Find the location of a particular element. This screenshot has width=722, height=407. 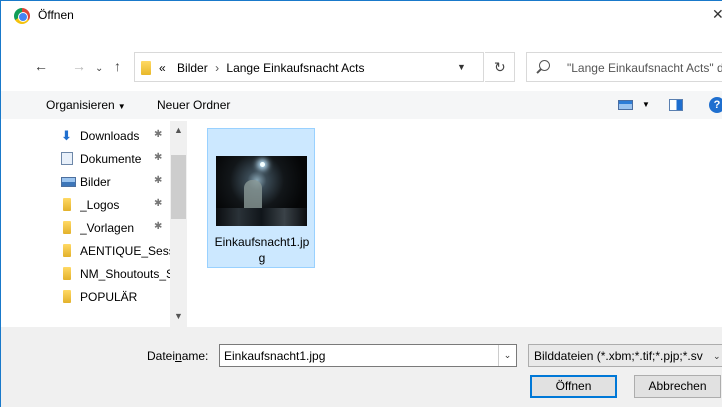

chrome-icon is located at coordinates (22, 16).